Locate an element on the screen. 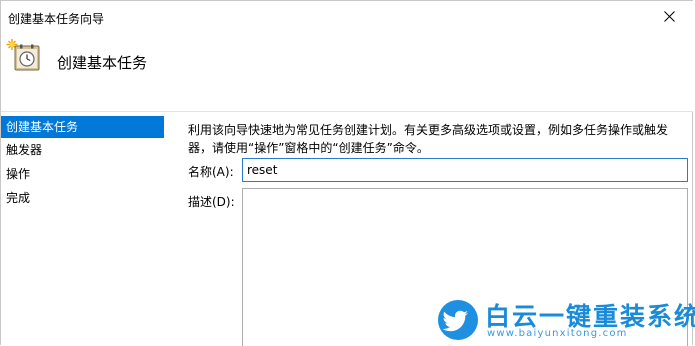 The width and height of the screenshot is (695, 346). step-create-basic-task: 创建基本任务 is located at coordinates (82, 127).